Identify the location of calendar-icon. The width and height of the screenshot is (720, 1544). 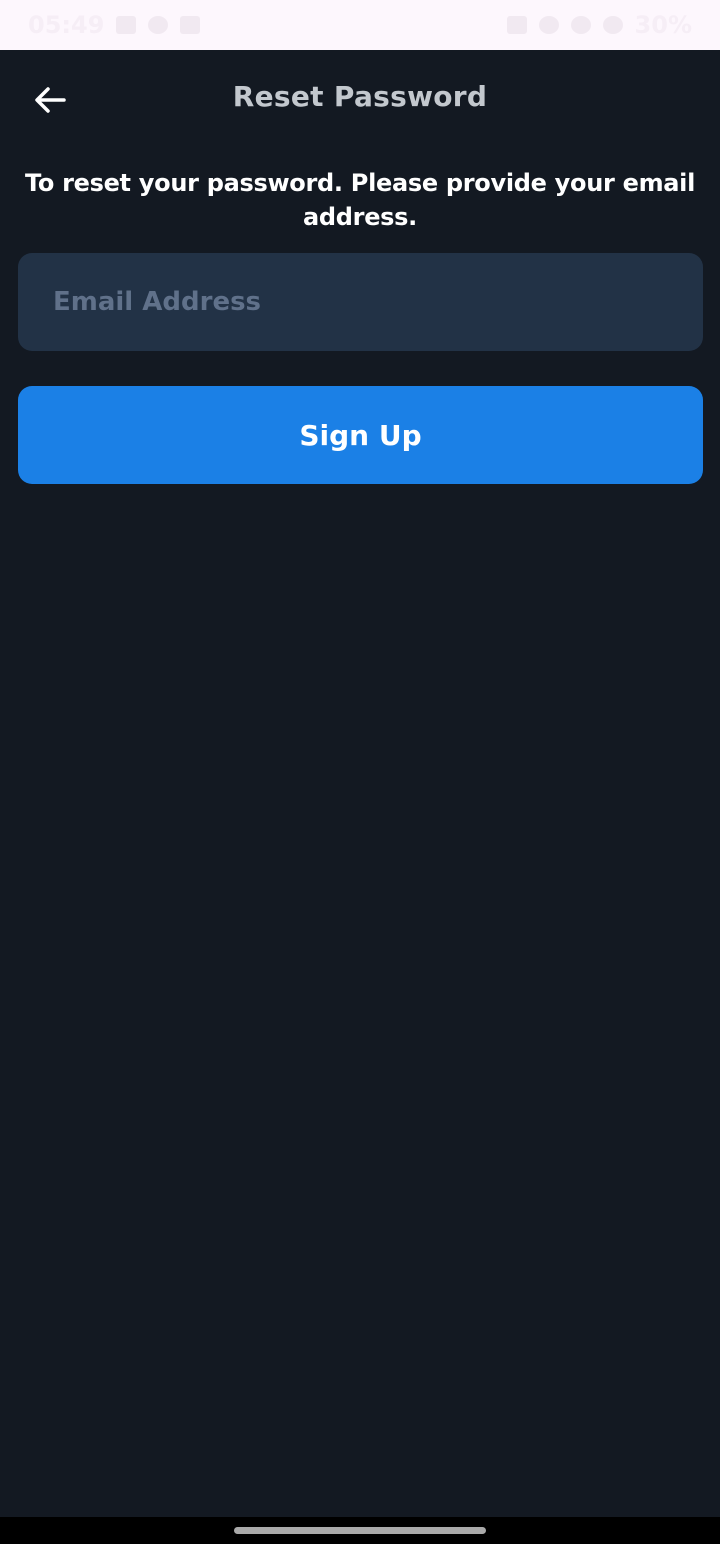
(126, 25).